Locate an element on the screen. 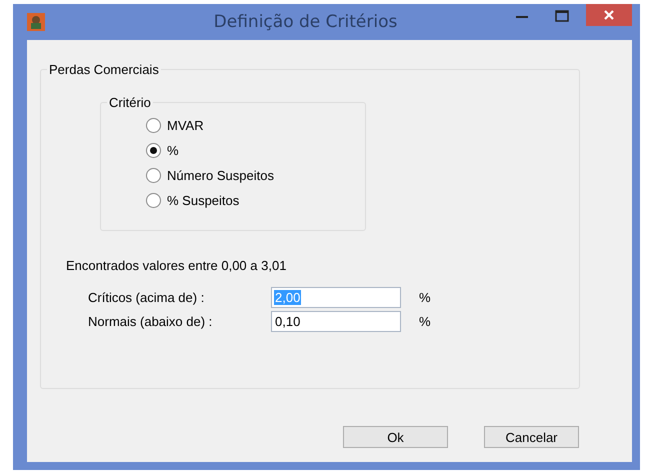 The width and height of the screenshot is (647, 475). close-button is located at coordinates (609, 15).